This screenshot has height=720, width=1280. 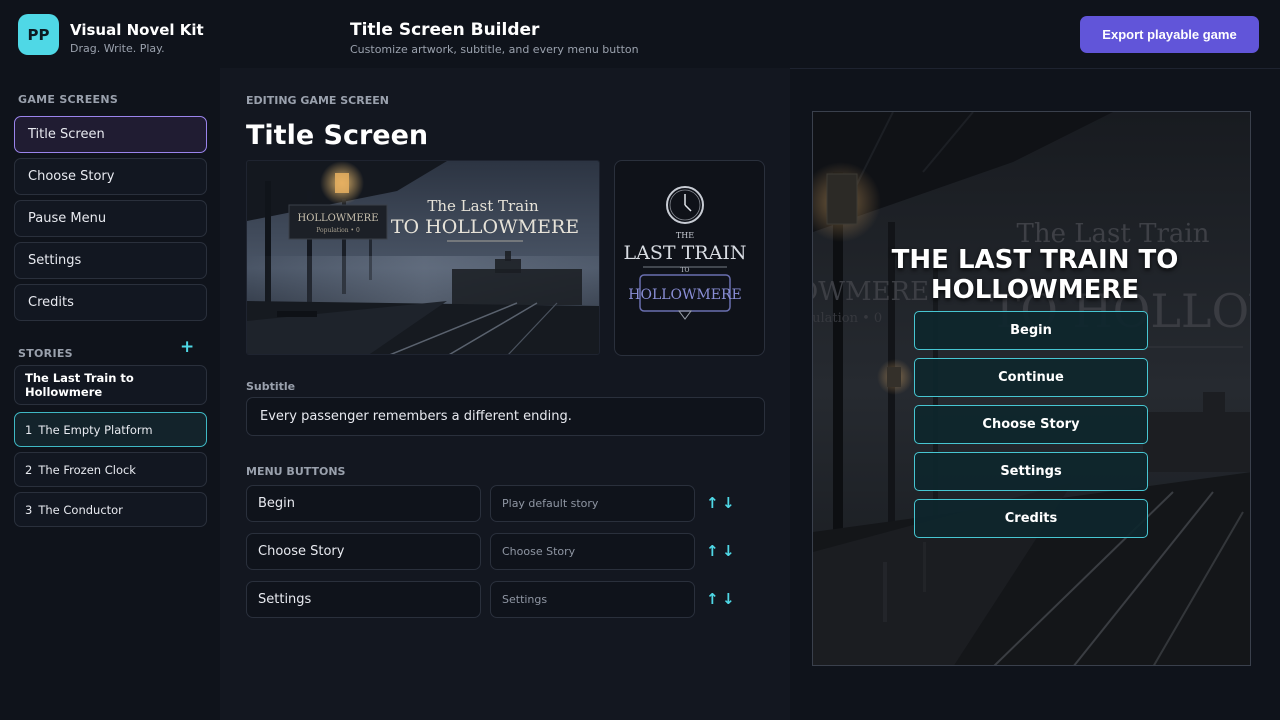 I want to click on chapter-number: 2, so click(x=29, y=469).